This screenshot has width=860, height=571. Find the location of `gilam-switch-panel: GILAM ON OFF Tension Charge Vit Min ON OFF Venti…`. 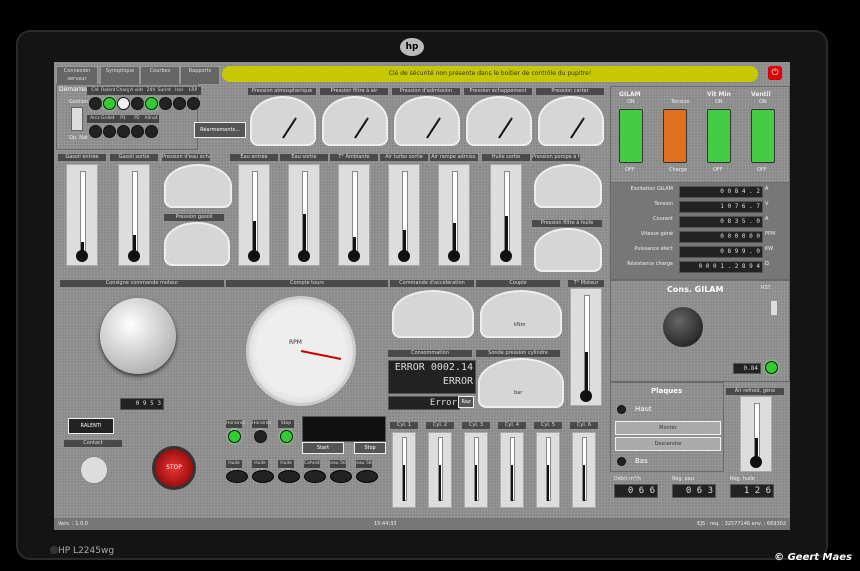

gilam-switch-panel: GILAM ON OFF Tension Charge Vit Min ON OFF Venti… is located at coordinates (700, 135).